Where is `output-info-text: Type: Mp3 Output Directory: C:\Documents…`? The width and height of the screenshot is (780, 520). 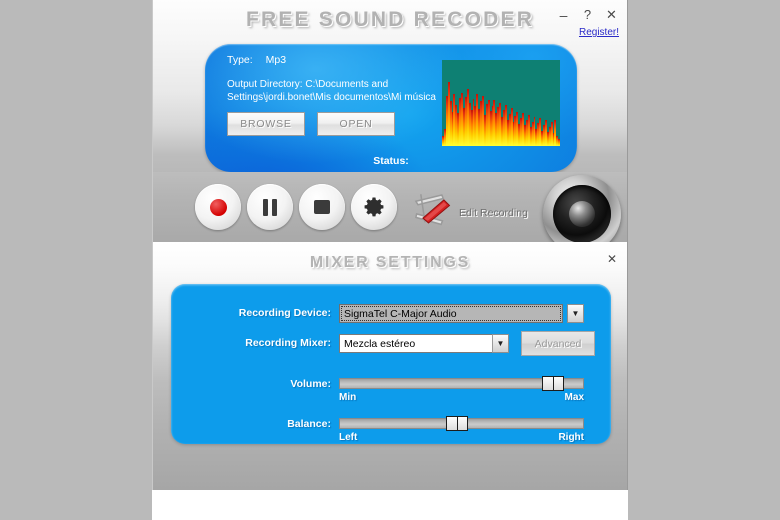
output-info-text: Type: Mp3 Output Directory: C:\Documents… is located at coordinates (337, 79).